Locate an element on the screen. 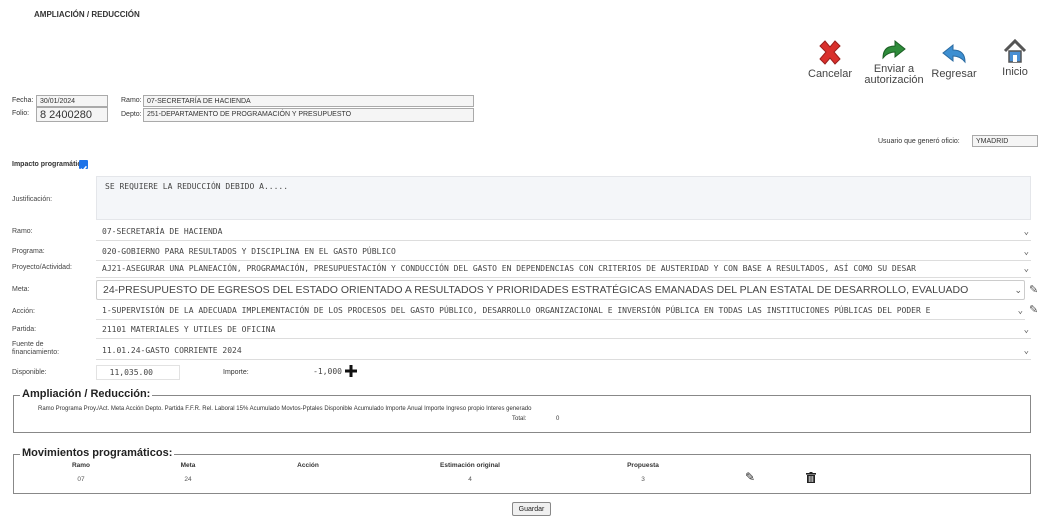 This screenshot has width=1039, height=520. ramo-info-field: 07-SECRETARÍA DE HACIENDA is located at coordinates (308, 101).